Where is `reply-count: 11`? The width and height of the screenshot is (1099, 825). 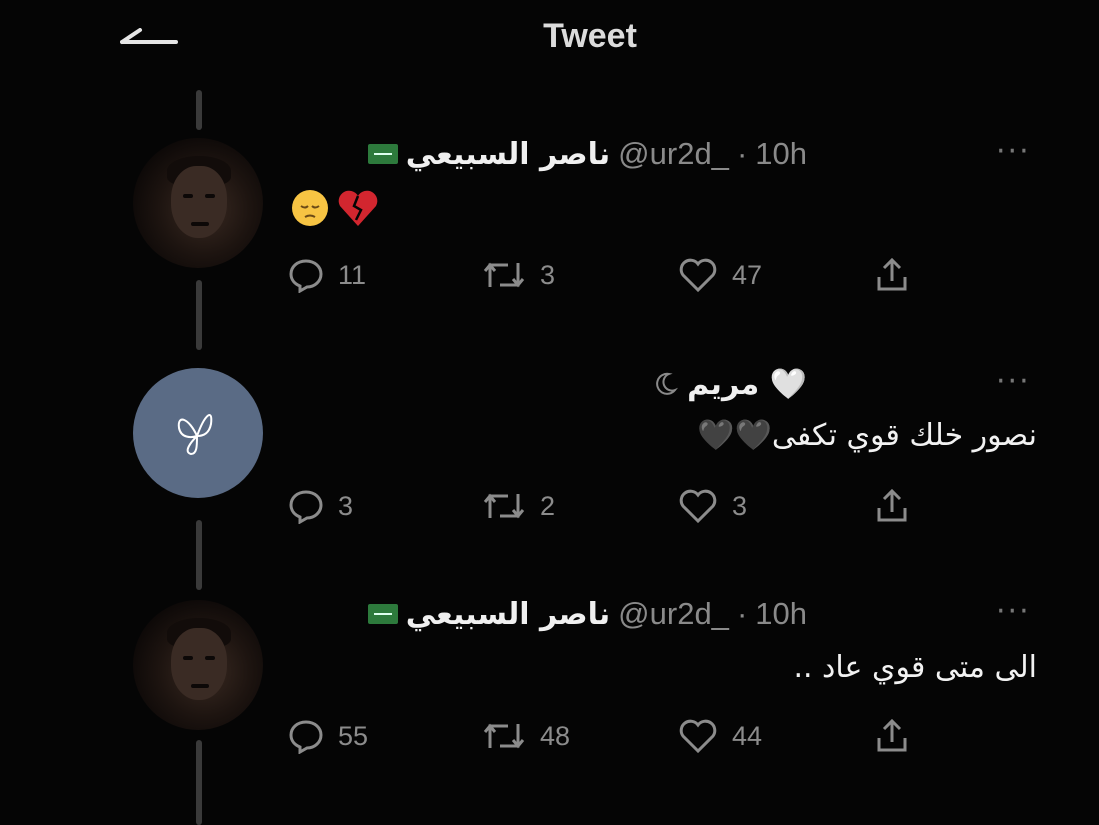 reply-count: 11 is located at coordinates (352, 274).